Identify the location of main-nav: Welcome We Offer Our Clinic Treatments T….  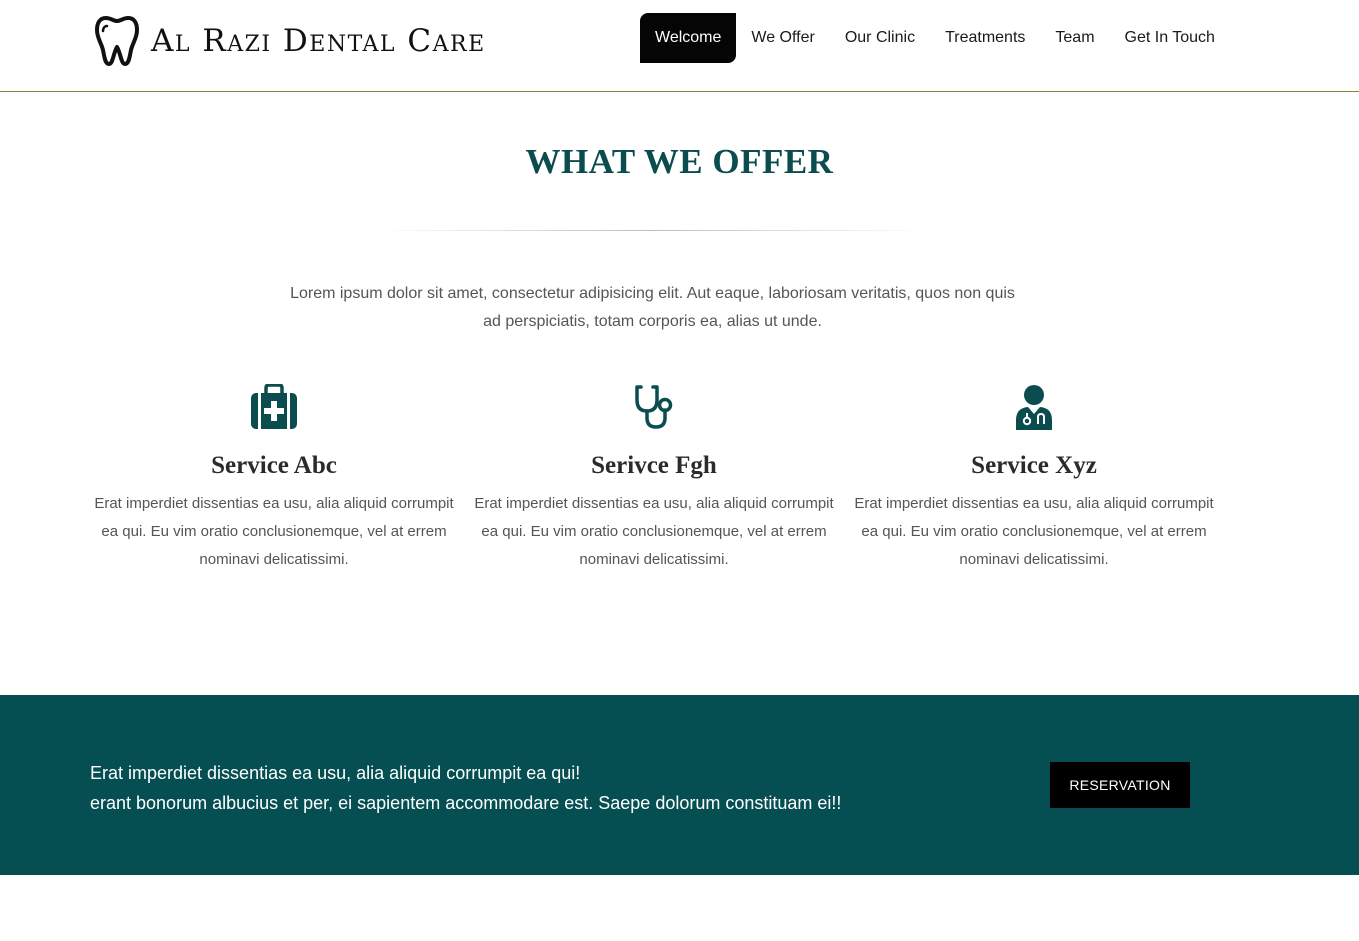
(935, 38).